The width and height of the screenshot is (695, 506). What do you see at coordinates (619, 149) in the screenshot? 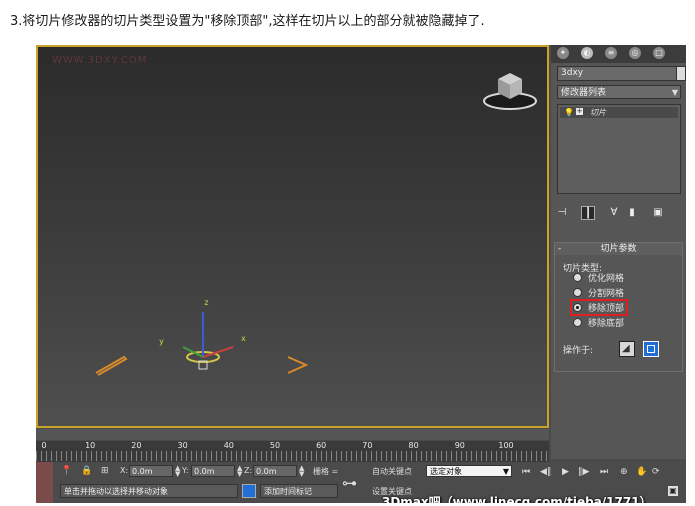
I see `modifier-stack: 💡 + 切片` at bounding box center [619, 149].